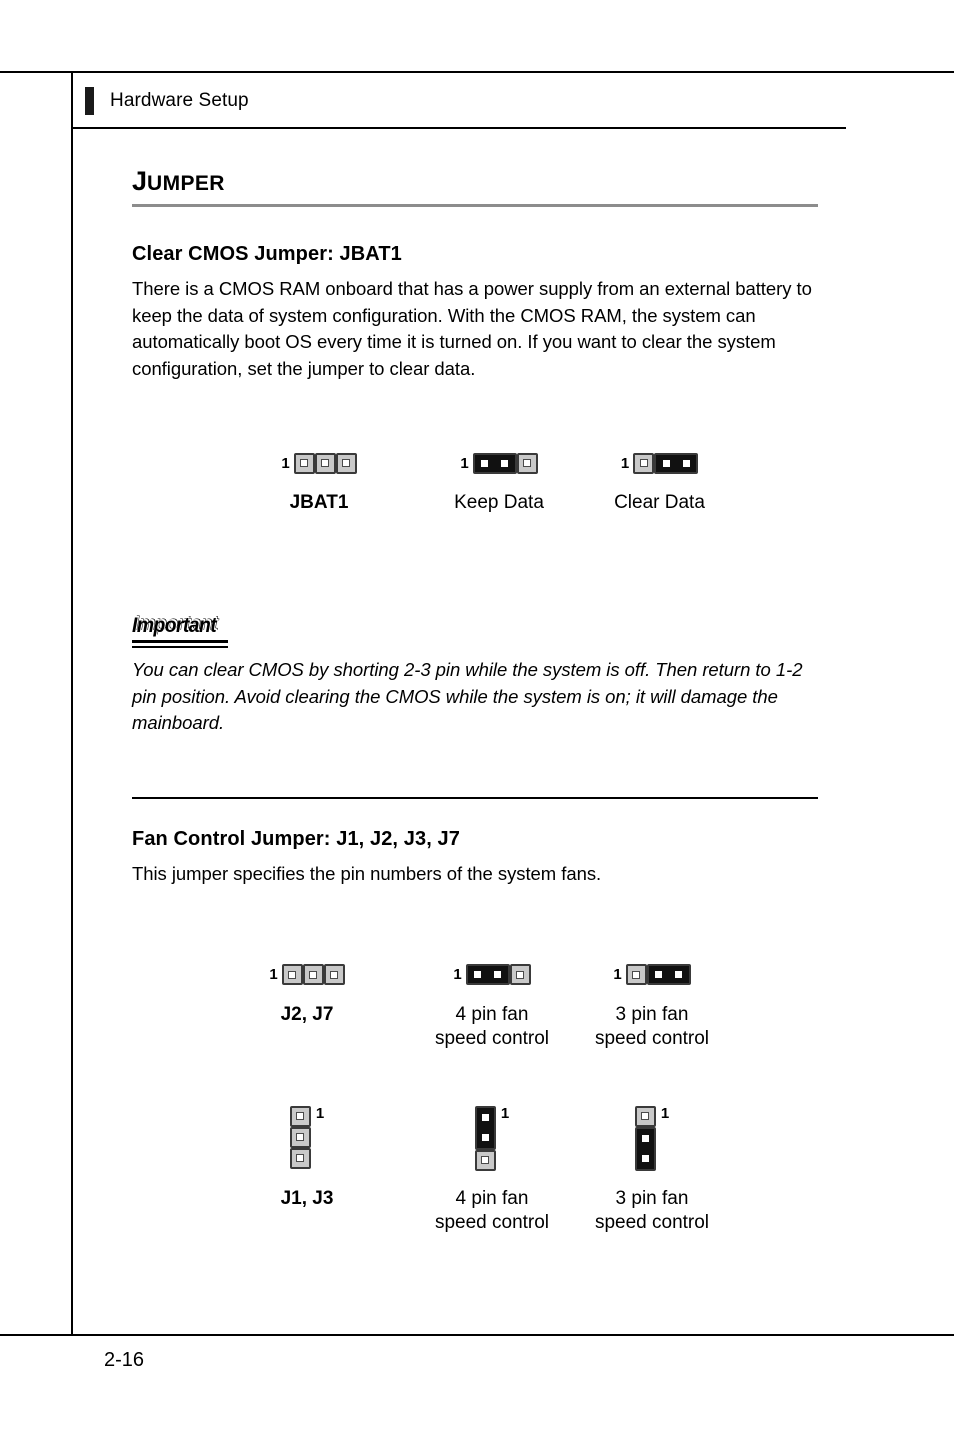 This screenshot has height=1432, width=954. I want to click on running-header: Hardware Setup, so click(459, 100).